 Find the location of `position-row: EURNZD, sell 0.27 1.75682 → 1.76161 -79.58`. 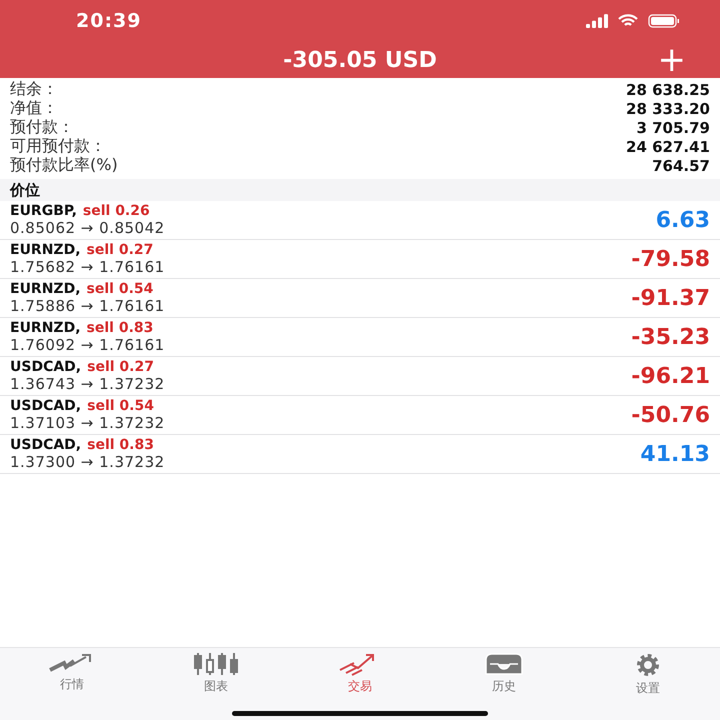

position-row: EURNZD, sell 0.27 1.75682 → 1.76161 -79.58 is located at coordinates (360, 259).